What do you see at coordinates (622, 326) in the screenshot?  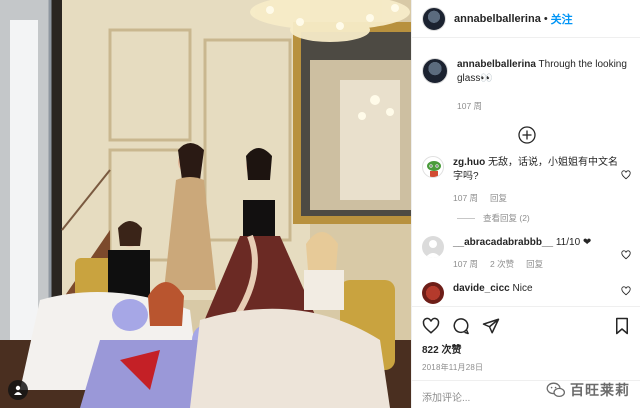 I see `bookmark-icon` at bounding box center [622, 326].